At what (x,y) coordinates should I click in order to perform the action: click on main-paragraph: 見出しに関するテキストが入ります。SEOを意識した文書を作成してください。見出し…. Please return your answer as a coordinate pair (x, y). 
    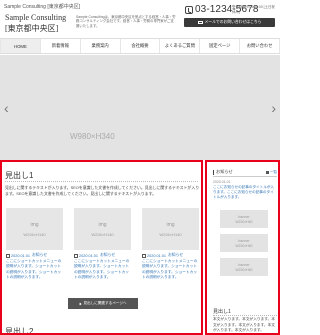
    Looking at the image, I should click on (102, 190).